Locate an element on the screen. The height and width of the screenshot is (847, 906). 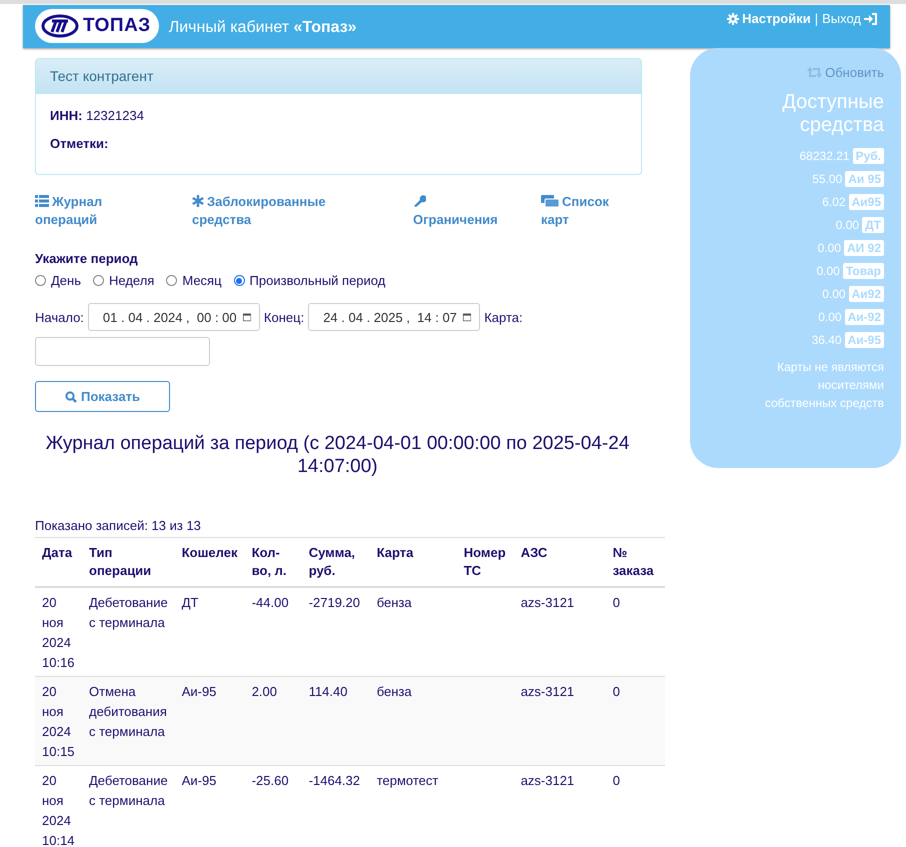
table-cell: -25.60 is located at coordinates (273, 806).